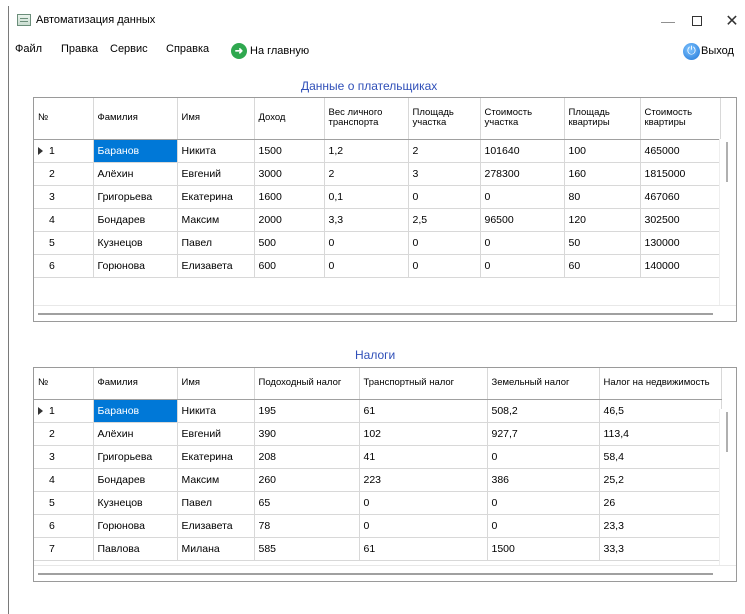  What do you see at coordinates (602, 197) in the screenshot?
I see `payers-cell: 80` at bounding box center [602, 197].